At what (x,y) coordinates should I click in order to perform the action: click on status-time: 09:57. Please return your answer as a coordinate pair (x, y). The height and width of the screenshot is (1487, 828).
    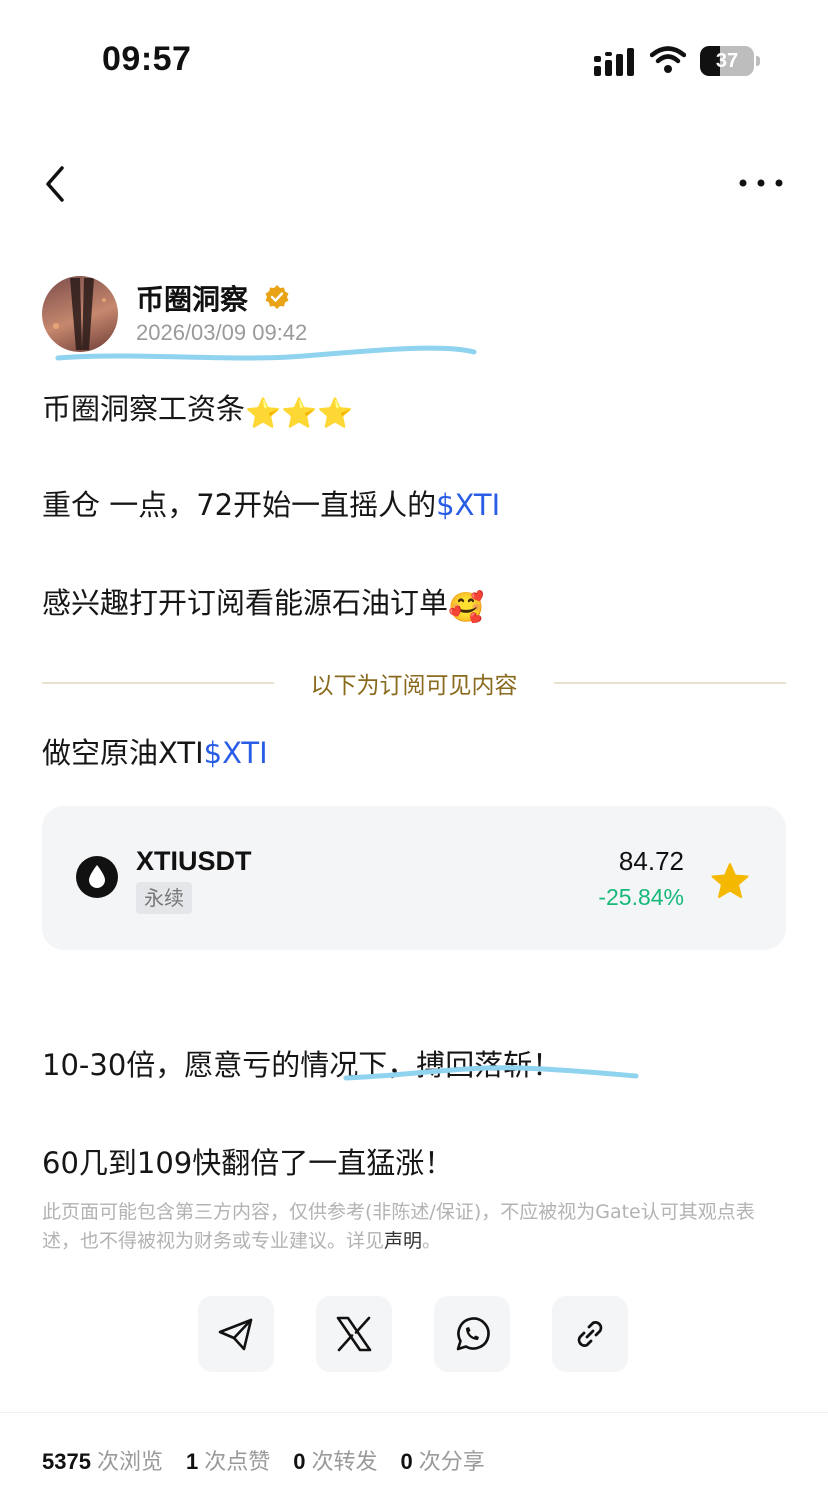
    Looking at the image, I should click on (147, 59).